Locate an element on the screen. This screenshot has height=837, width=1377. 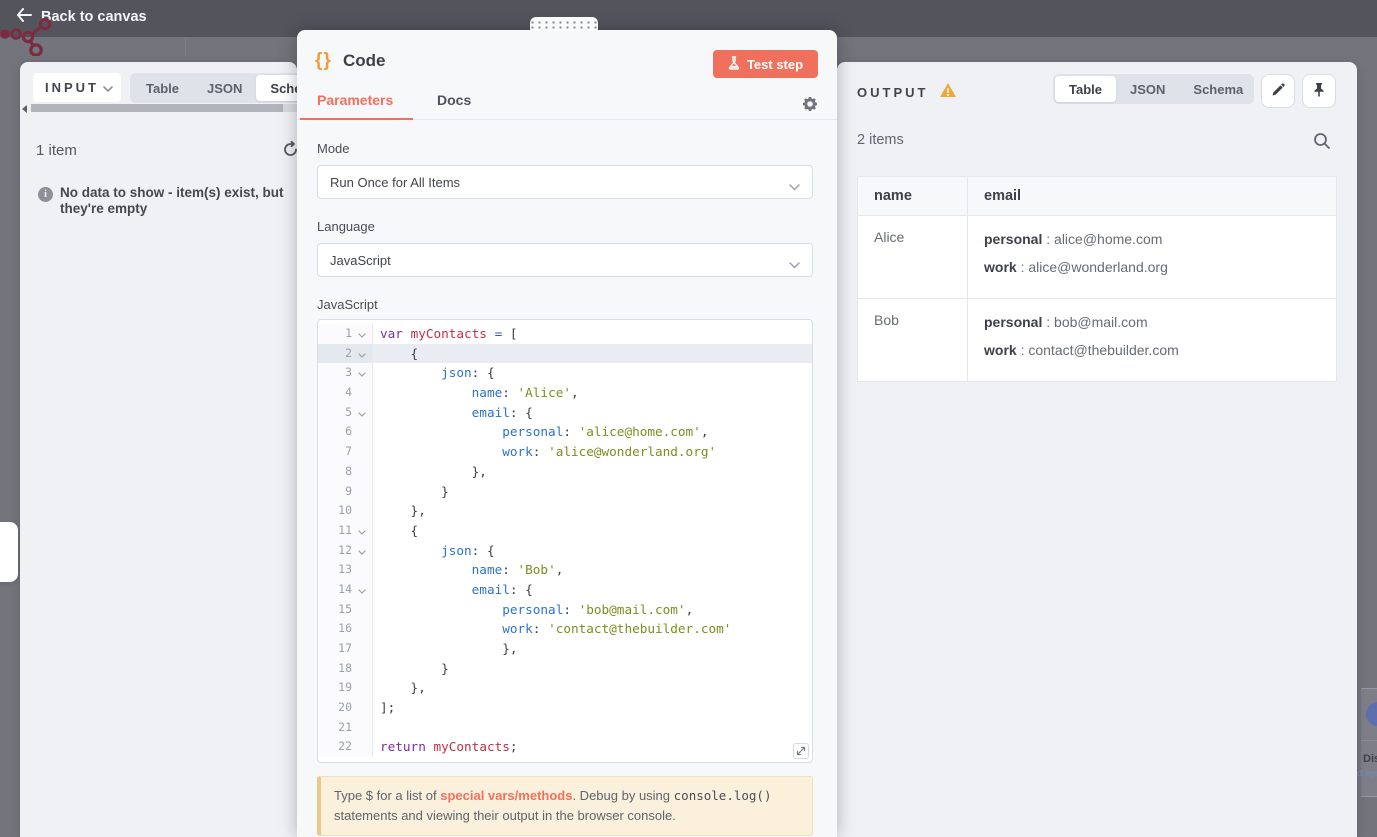
code-line-12: 12 json: { is located at coordinates (565, 550).